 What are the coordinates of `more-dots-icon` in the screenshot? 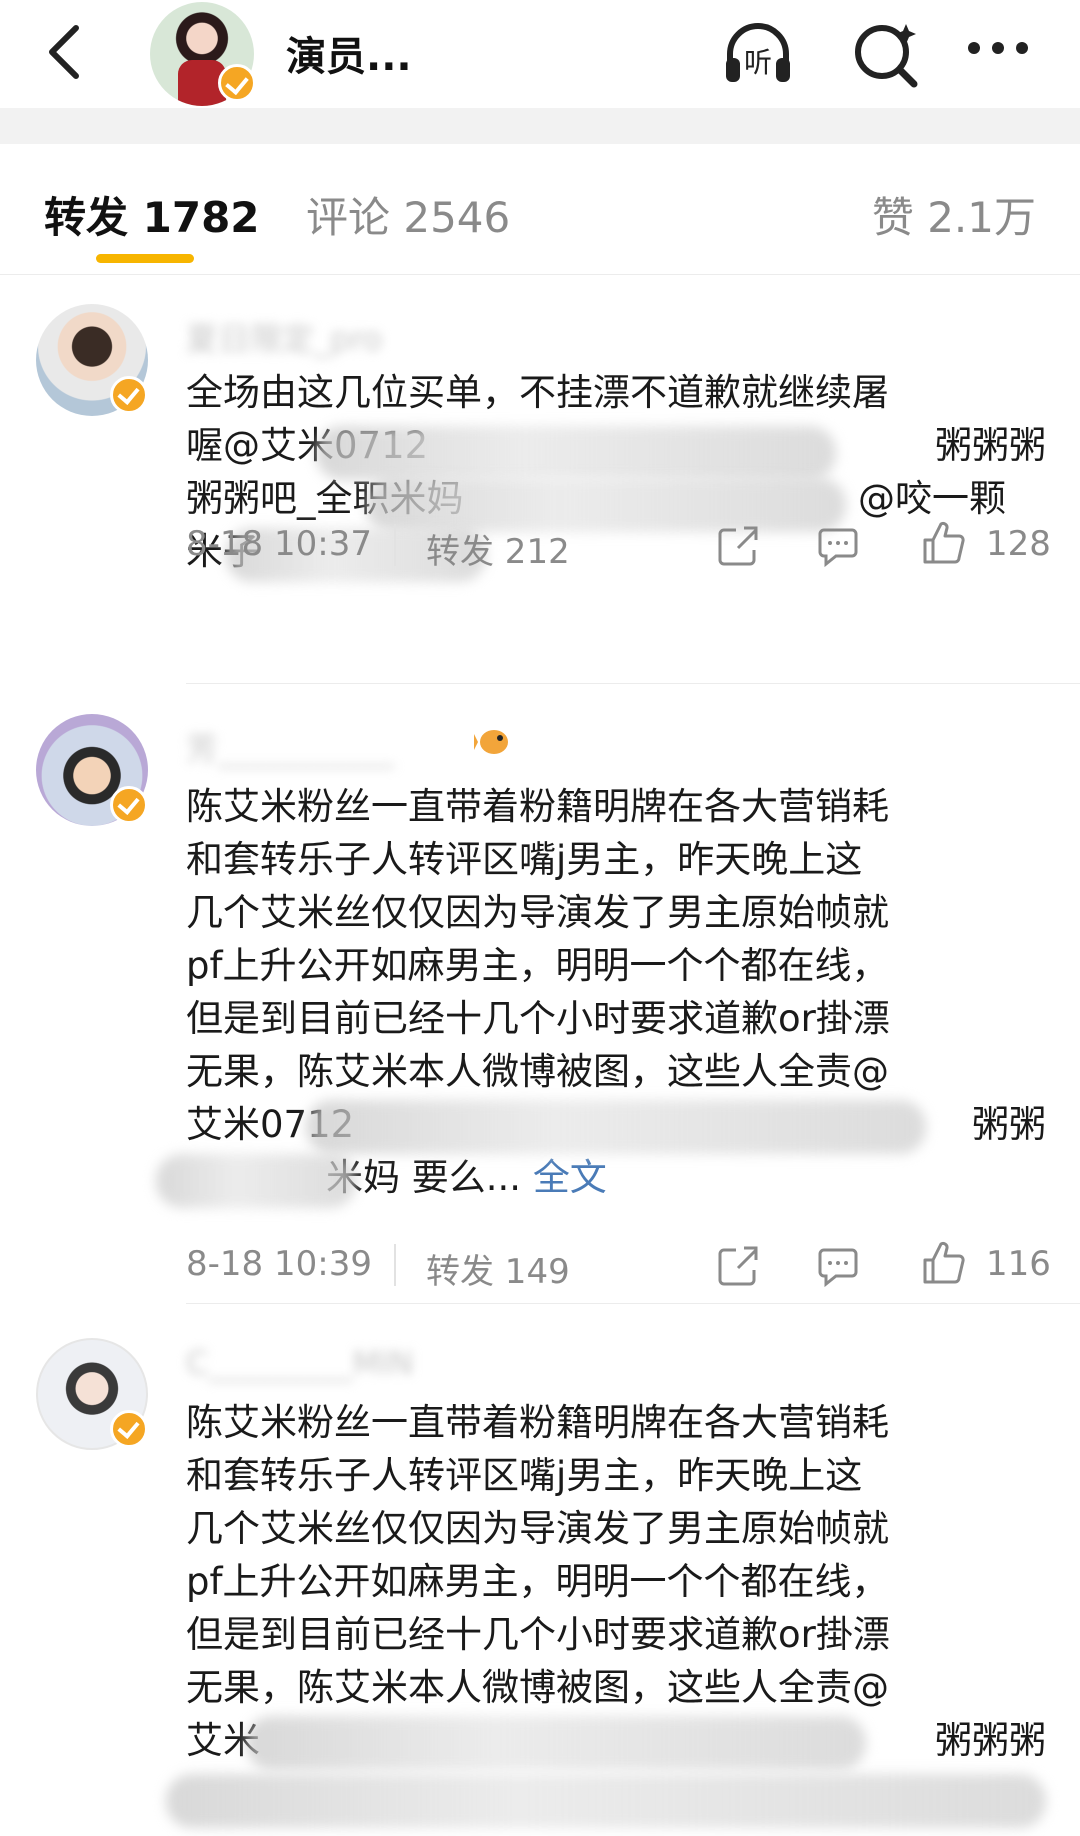 It's located at (998, 48).